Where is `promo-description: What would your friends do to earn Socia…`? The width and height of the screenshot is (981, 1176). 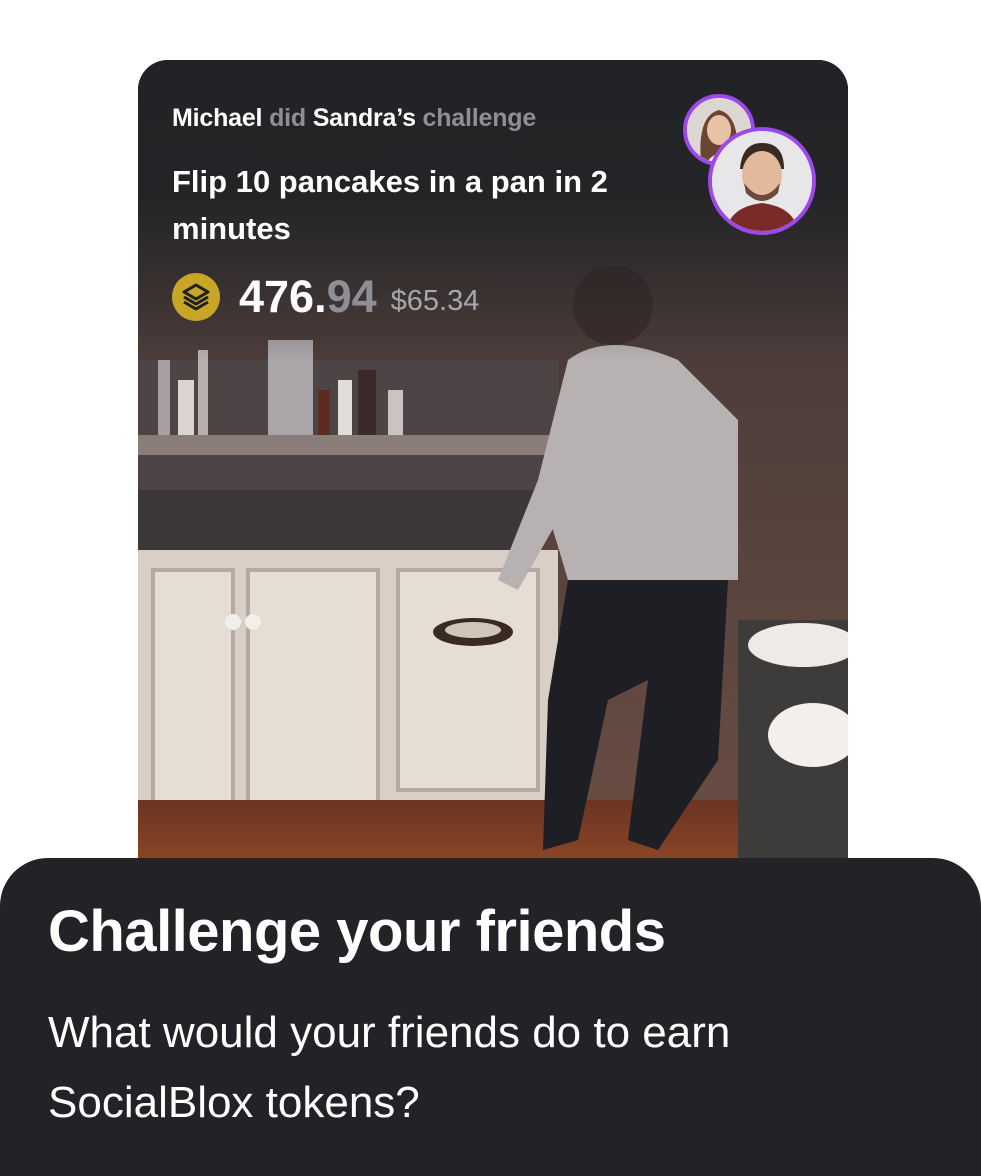 promo-description: What would your friends do to earn Socia… is located at coordinates (389, 1067).